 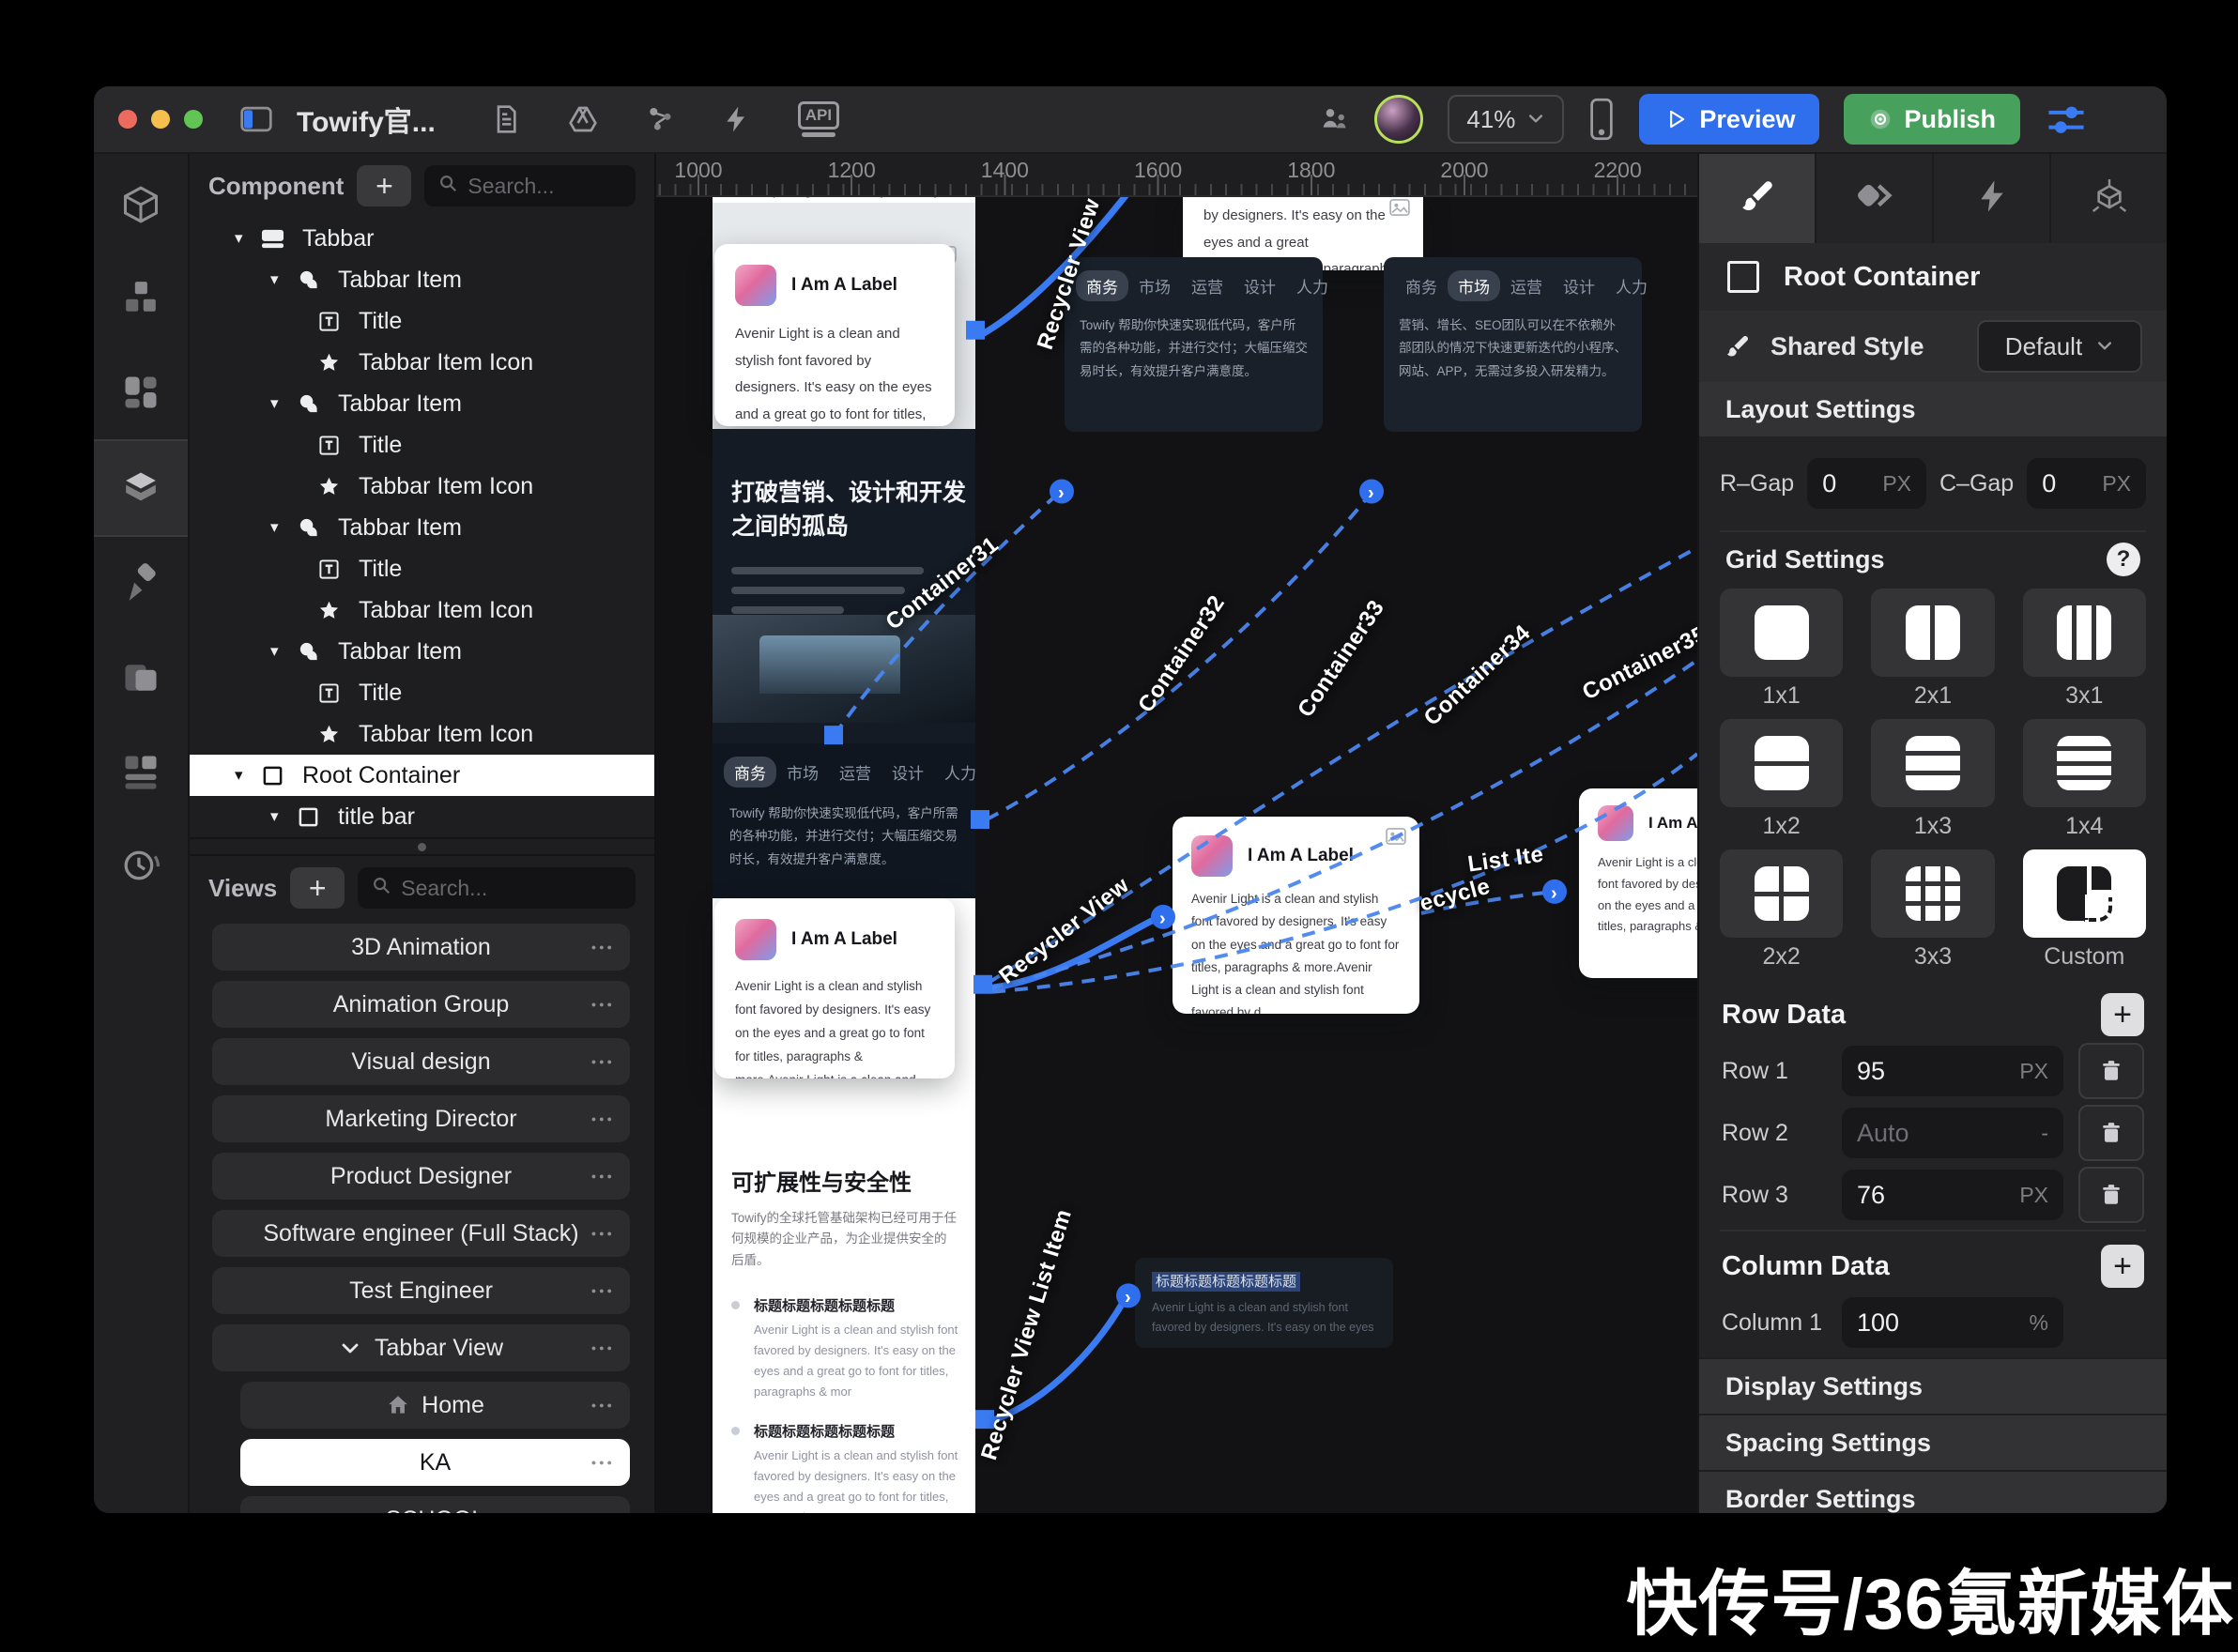 What do you see at coordinates (1875, 198) in the screenshot?
I see `tab-shared-styles` at bounding box center [1875, 198].